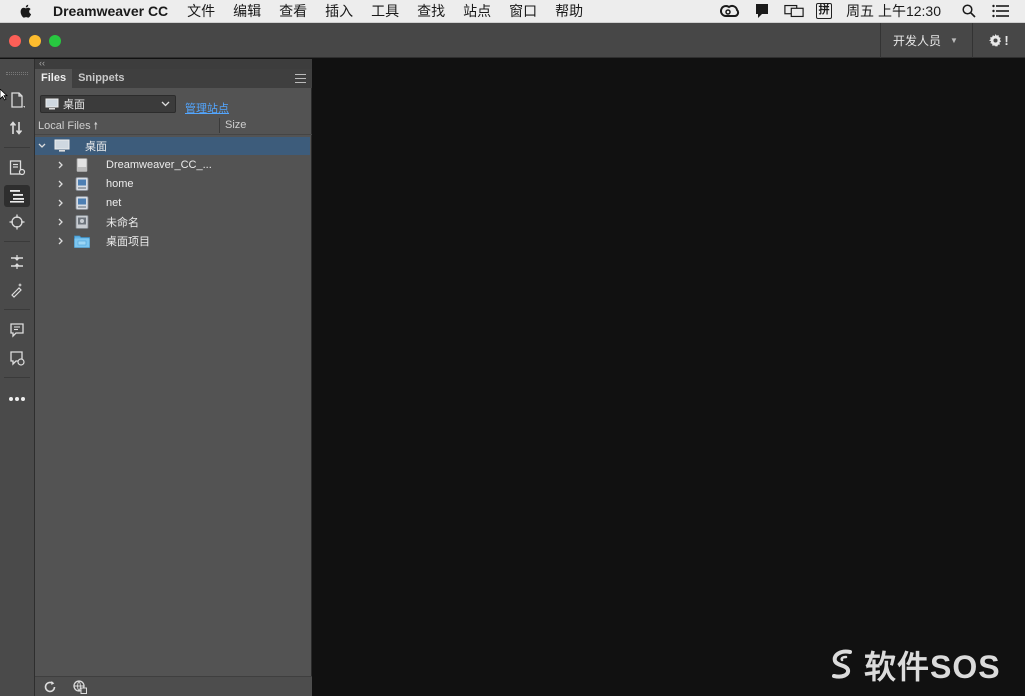 The image size is (1025, 696). Describe the element at coordinates (82, 165) in the screenshot. I see `drive-icon` at that location.